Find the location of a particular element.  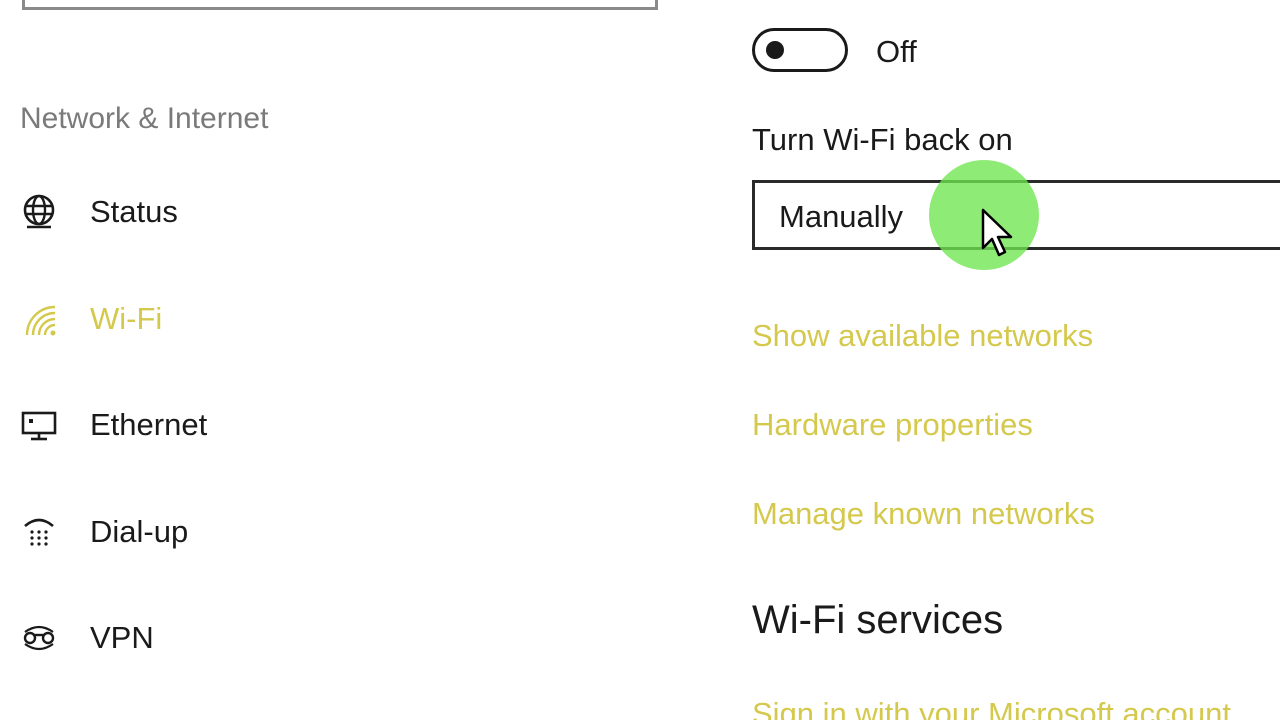

section-title: Network & Internet is located at coordinates (144, 118).